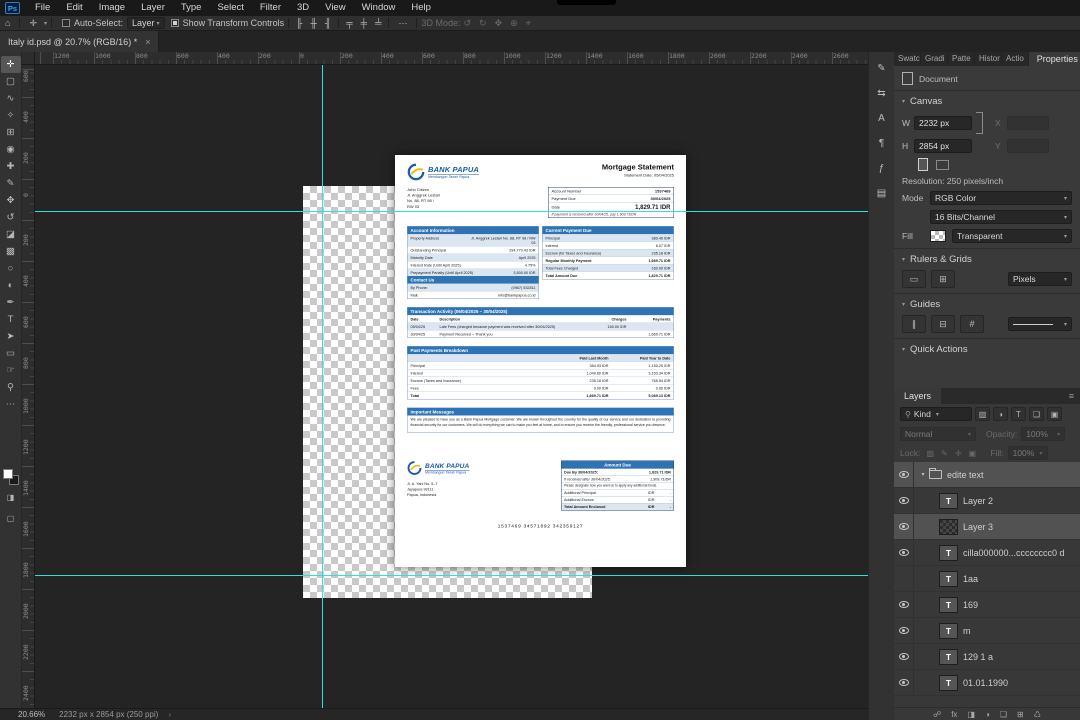 This screenshot has height=720, width=1080. Describe the element at coordinates (335, 8) in the screenshot. I see `menu-item: View` at that location.